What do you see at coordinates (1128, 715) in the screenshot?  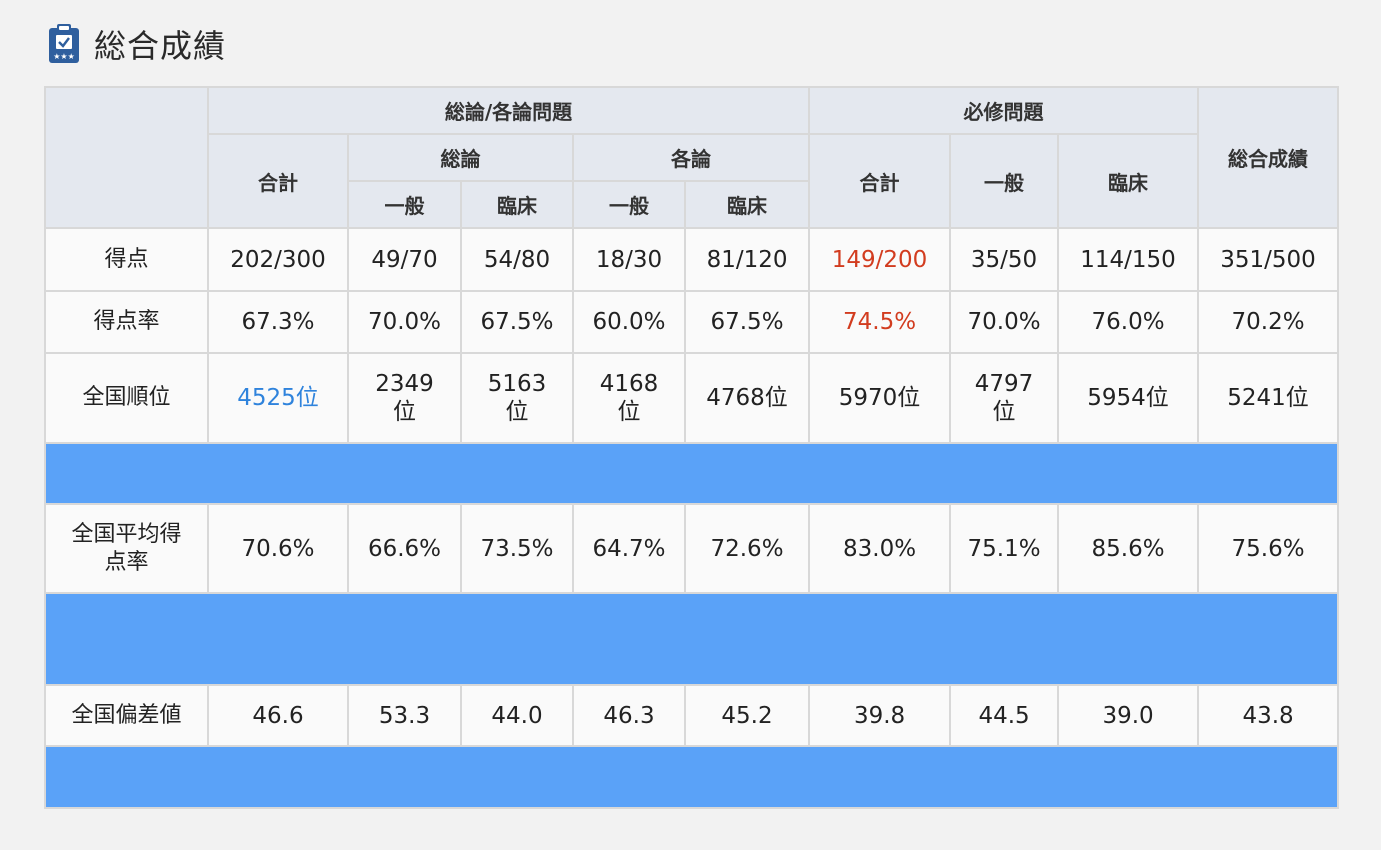 I see `cell-deviation: 39.0` at bounding box center [1128, 715].